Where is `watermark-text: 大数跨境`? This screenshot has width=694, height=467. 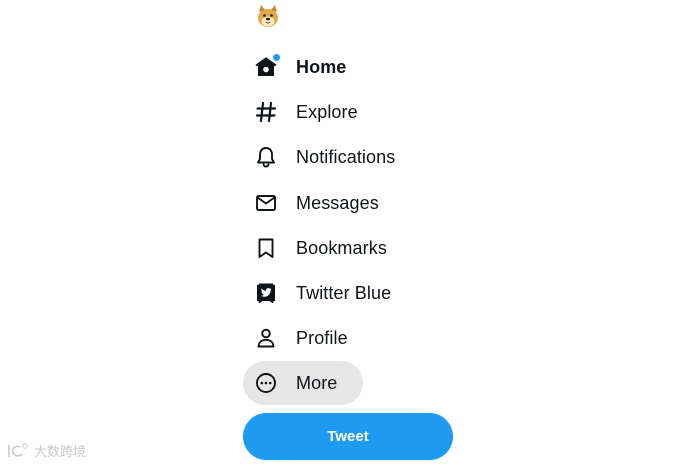
watermark-text: 大数跨境 is located at coordinates (60, 451).